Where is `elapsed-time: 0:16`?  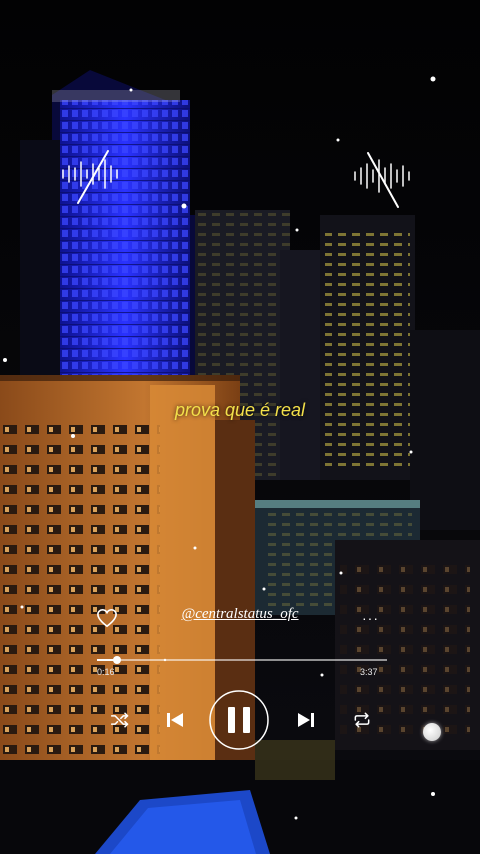
elapsed-time: 0:16 is located at coordinates (106, 672).